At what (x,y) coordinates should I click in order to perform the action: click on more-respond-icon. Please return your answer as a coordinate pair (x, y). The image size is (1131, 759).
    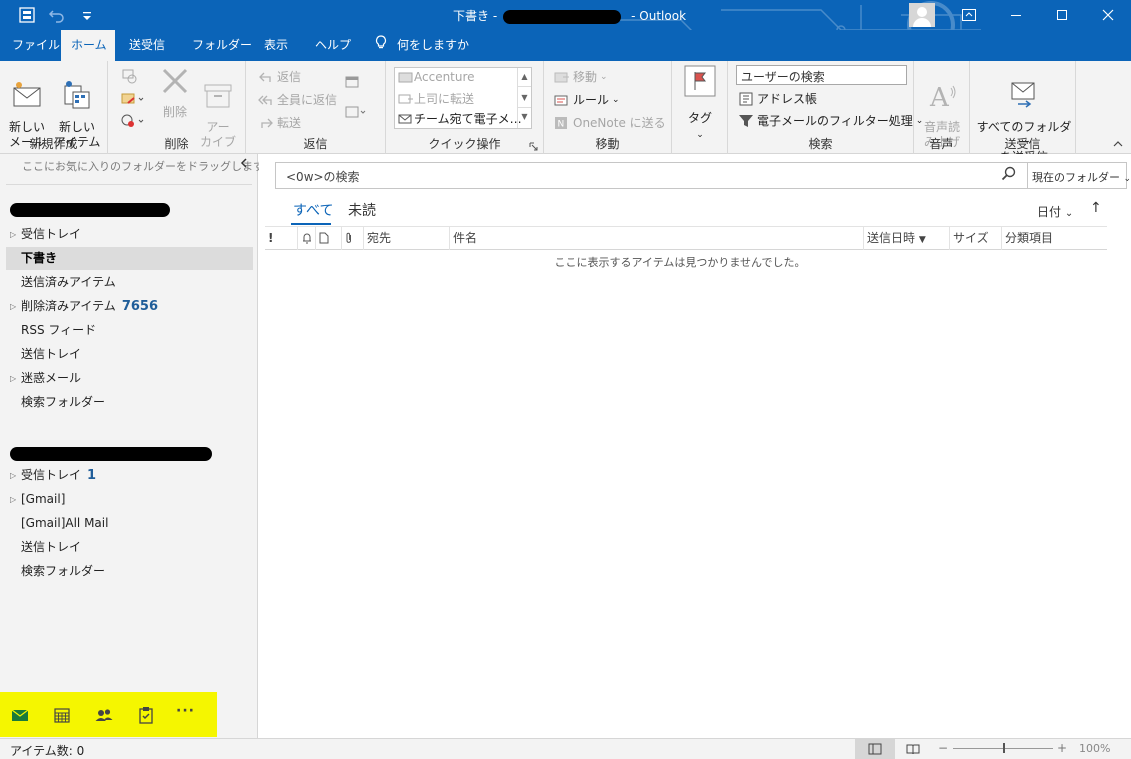
    Looking at the image, I should click on (356, 112).